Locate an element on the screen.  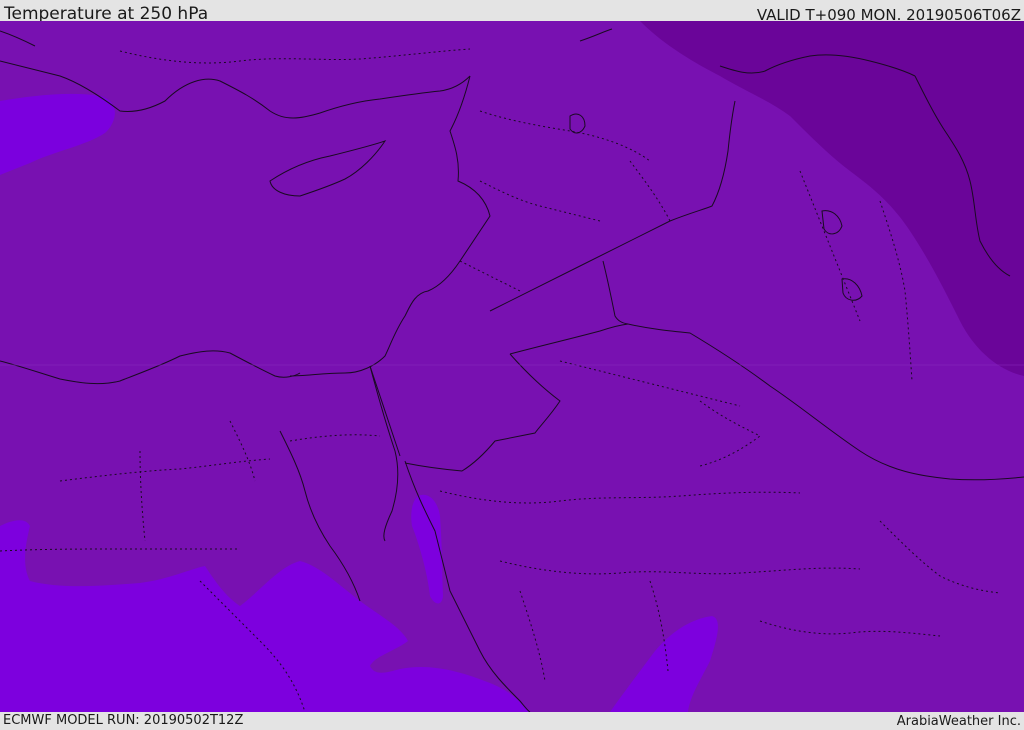
model-run-label: ECMWF MODEL RUN: 20190502T12Z is located at coordinates (123, 720).